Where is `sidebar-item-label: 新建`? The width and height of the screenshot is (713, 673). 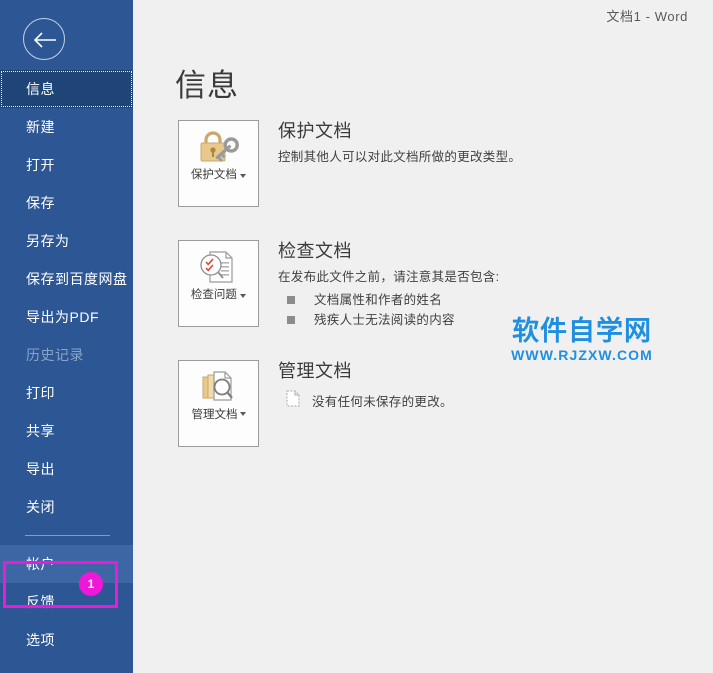
sidebar-item-label: 新建 is located at coordinates (40, 127).